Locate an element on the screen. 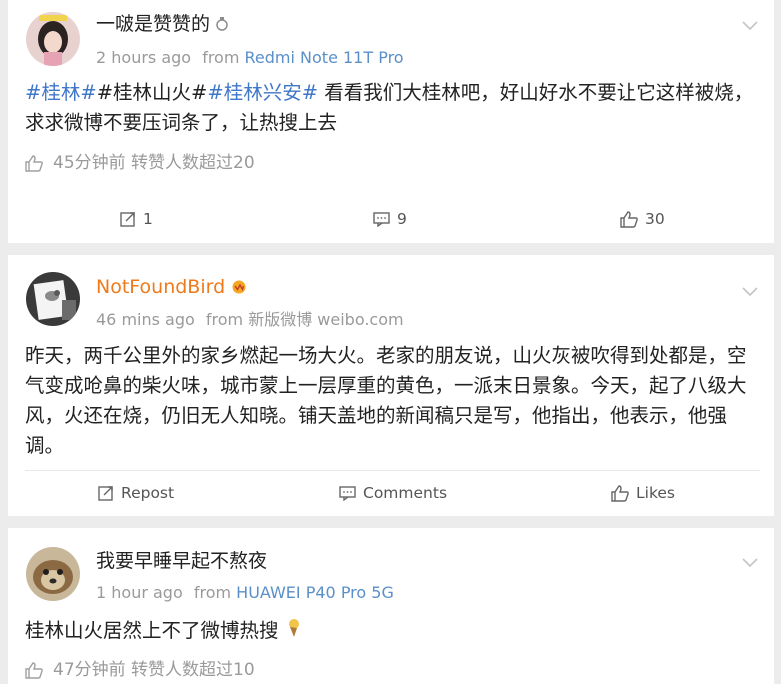  author-name-text: 一啵是赞赞的 is located at coordinates (153, 24).